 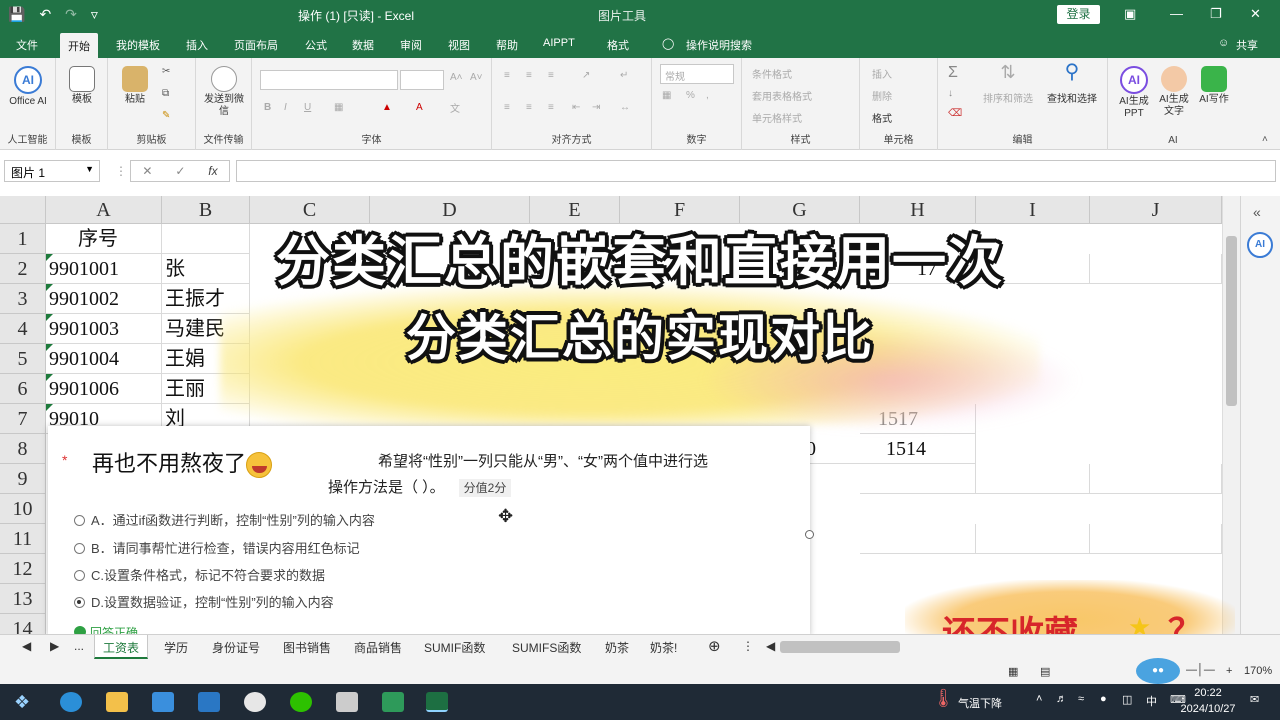 What do you see at coordinates (772, 73) in the screenshot?
I see `conditional-format-button: 条件格式` at bounding box center [772, 73].